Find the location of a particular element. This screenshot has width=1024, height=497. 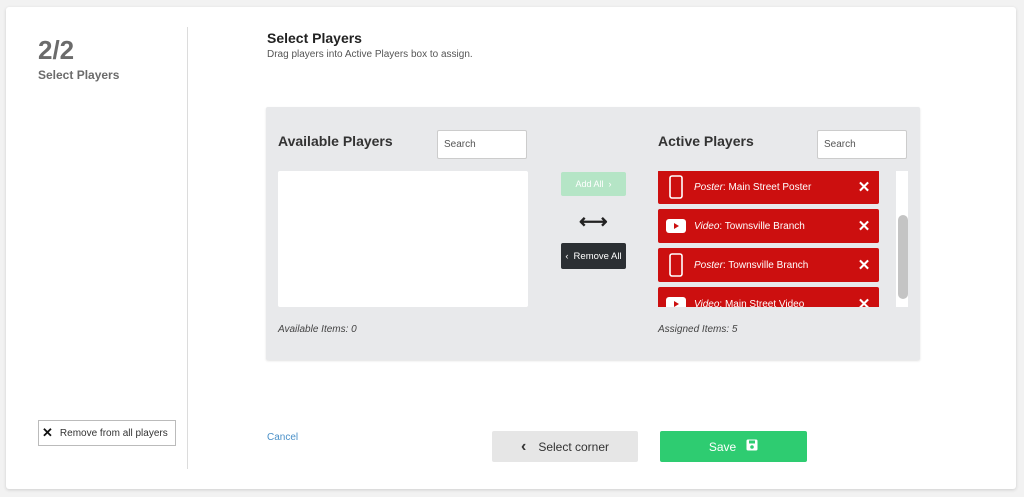

active-players-title: Active Players is located at coordinates (706, 141).